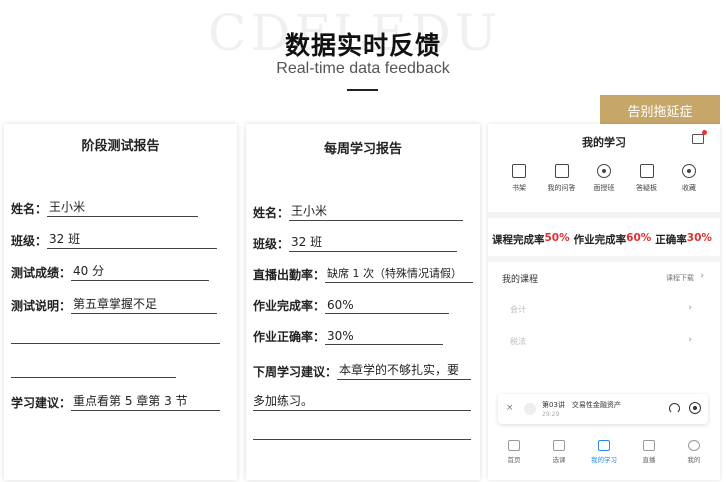  Describe the element at coordinates (639, 238) in the screenshot. I see `stat-value: 60%` at that location.